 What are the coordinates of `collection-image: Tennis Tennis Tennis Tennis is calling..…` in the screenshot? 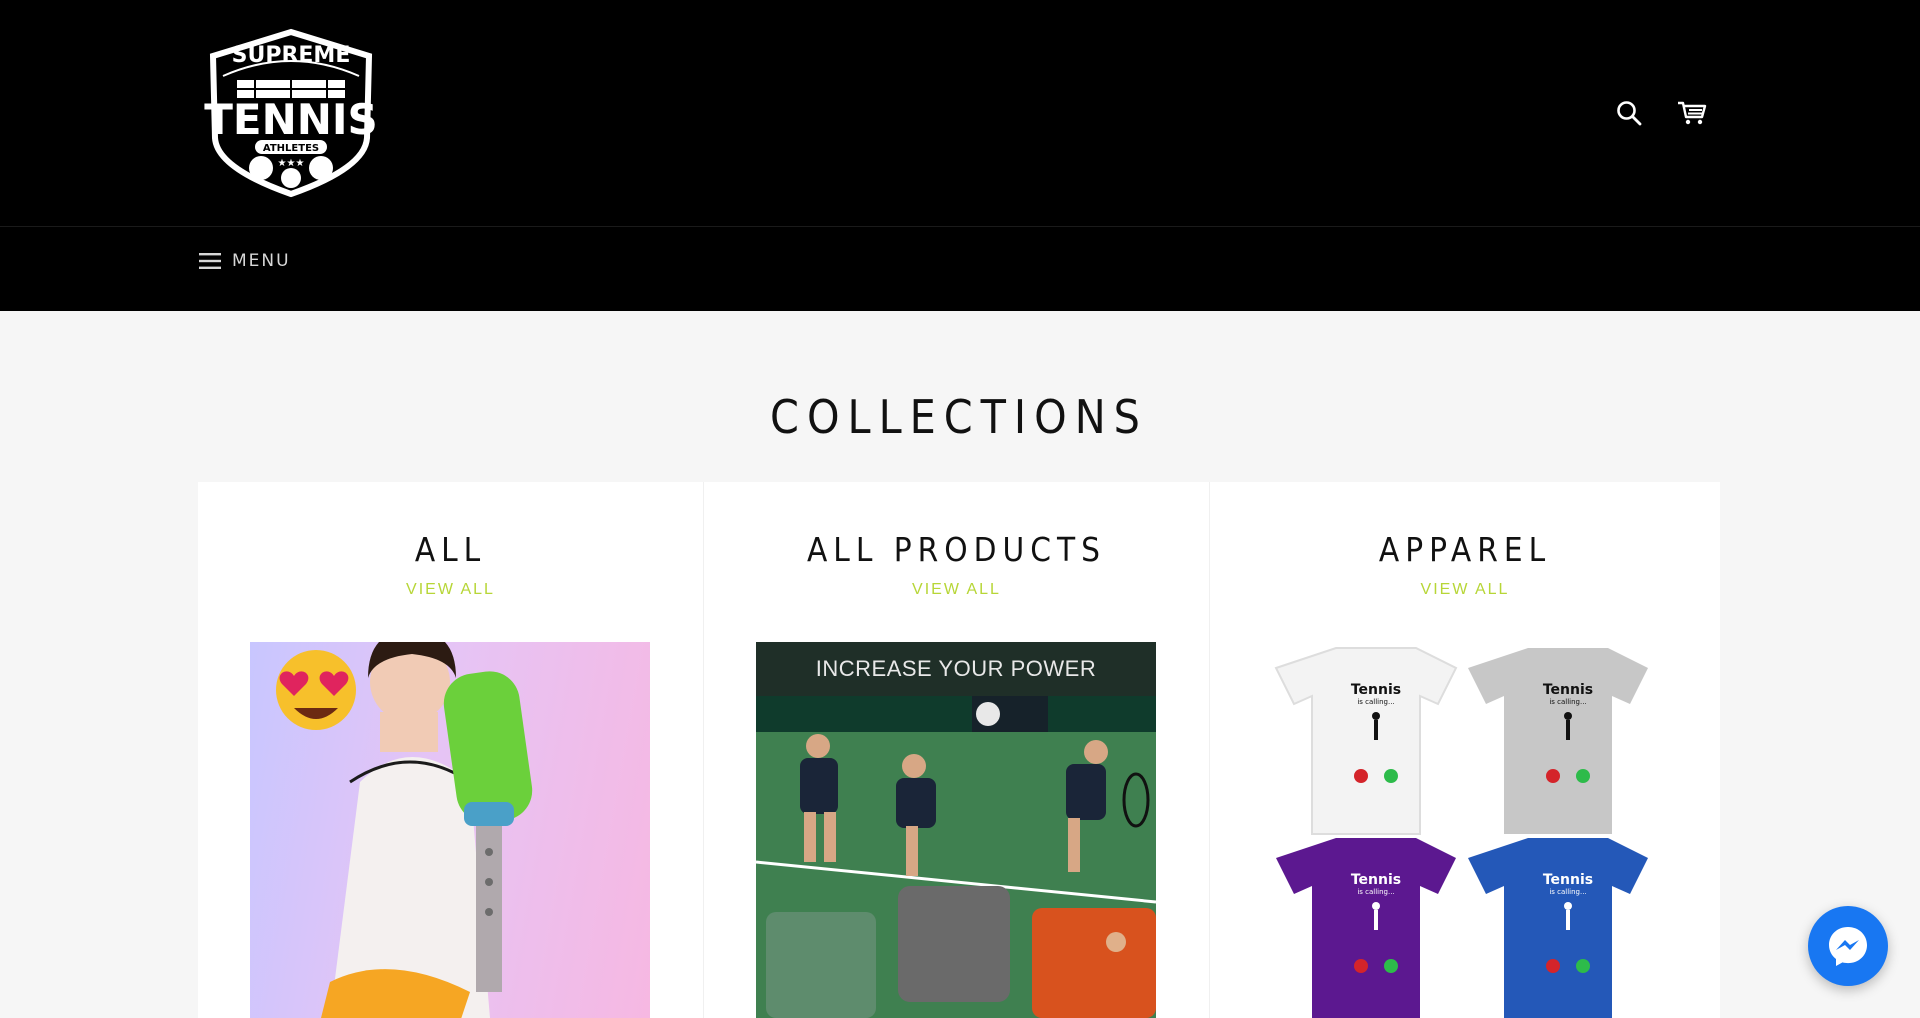 It's located at (1462, 830).